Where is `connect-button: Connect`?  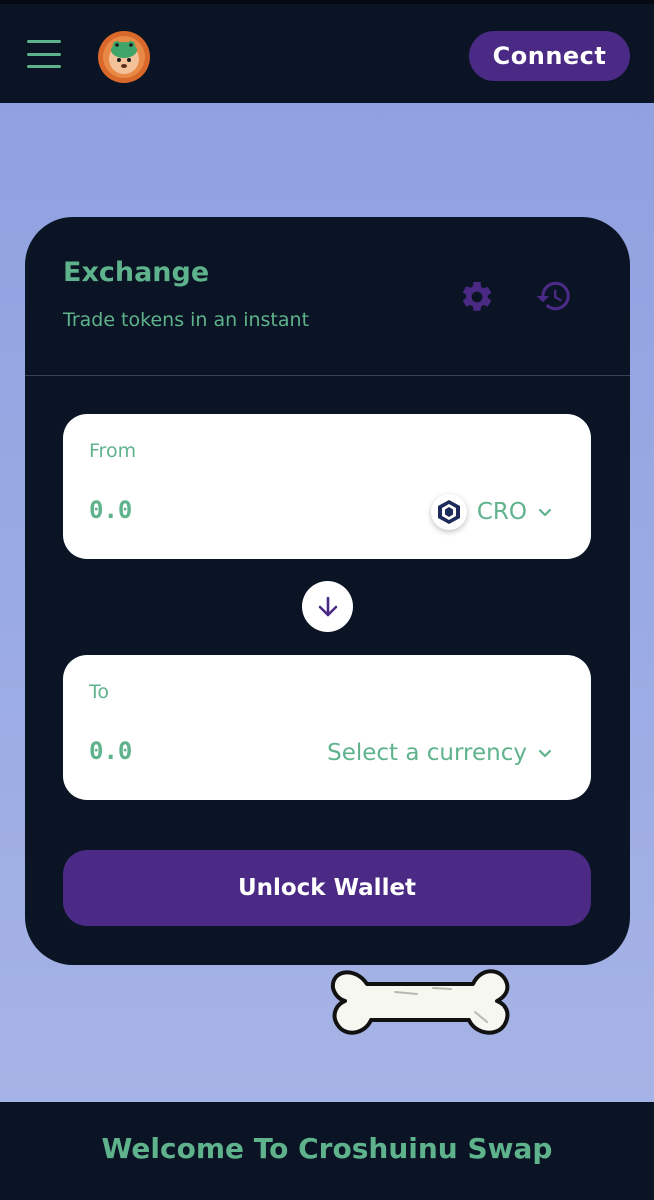
connect-button: Connect is located at coordinates (549, 56).